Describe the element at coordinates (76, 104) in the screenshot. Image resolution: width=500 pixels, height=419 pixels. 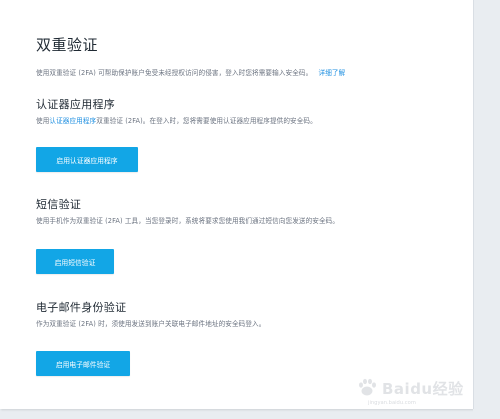
I see `section-title-authenticator: 认证器应用程序` at that location.